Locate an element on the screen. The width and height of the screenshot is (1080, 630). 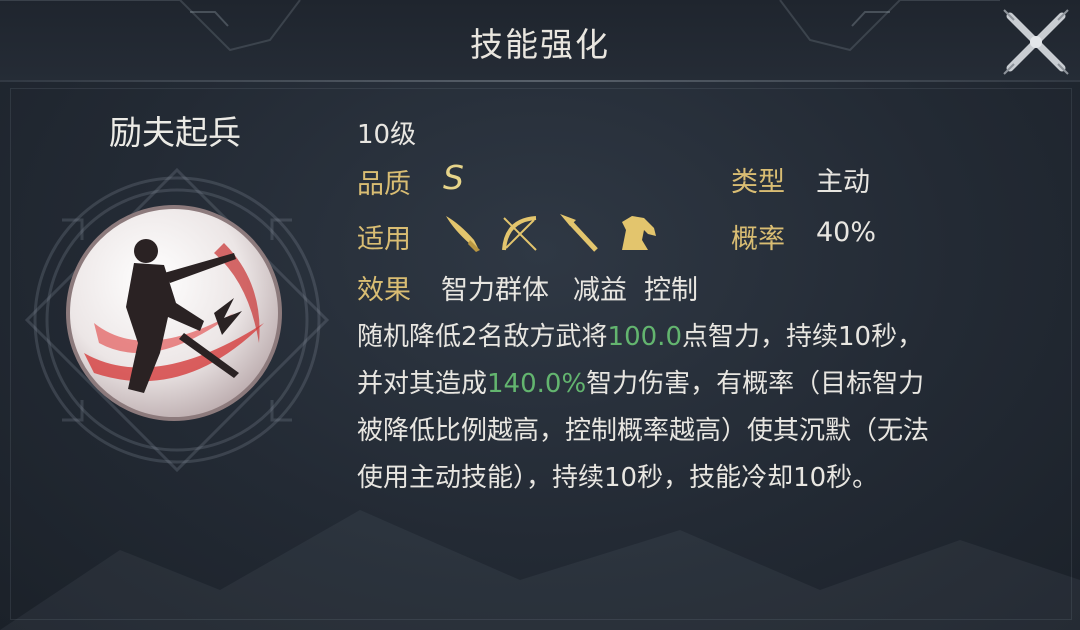
type-label: 类型 is located at coordinates (758, 182).